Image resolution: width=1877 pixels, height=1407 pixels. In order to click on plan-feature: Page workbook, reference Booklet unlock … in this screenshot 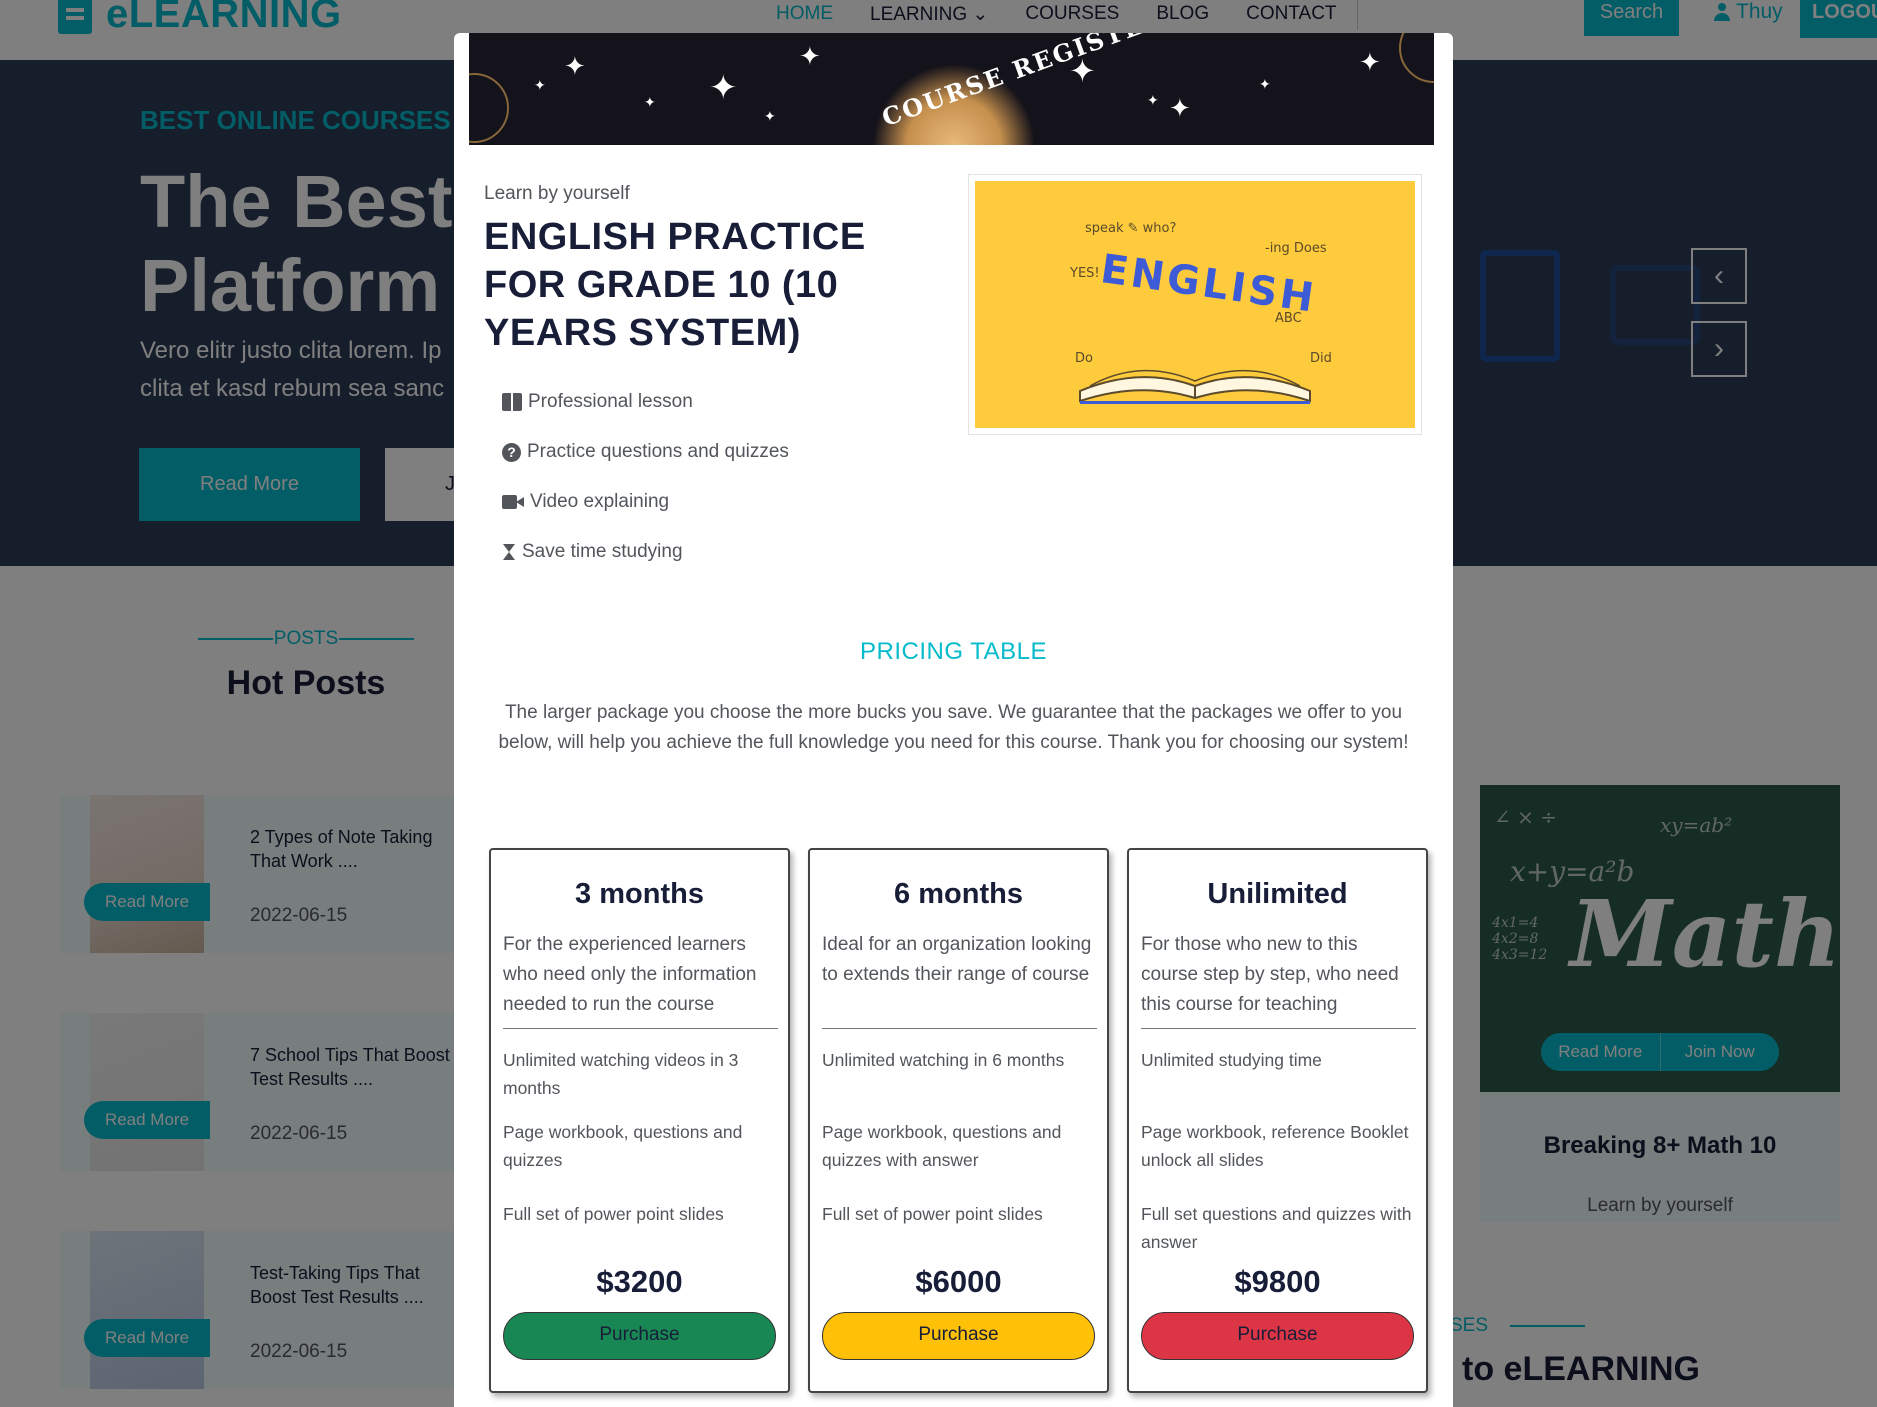, I will do `click(1275, 1146)`.